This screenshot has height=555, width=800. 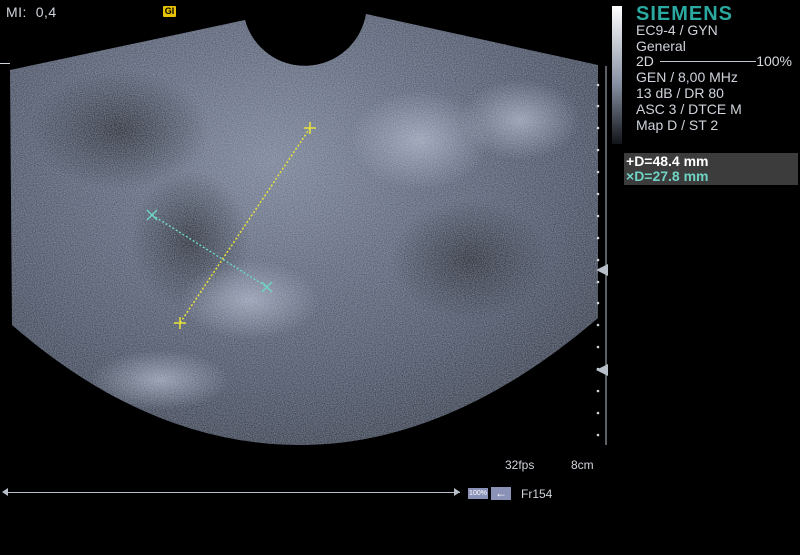 I want to click on mode-row: 2D 100%, so click(x=718, y=61).